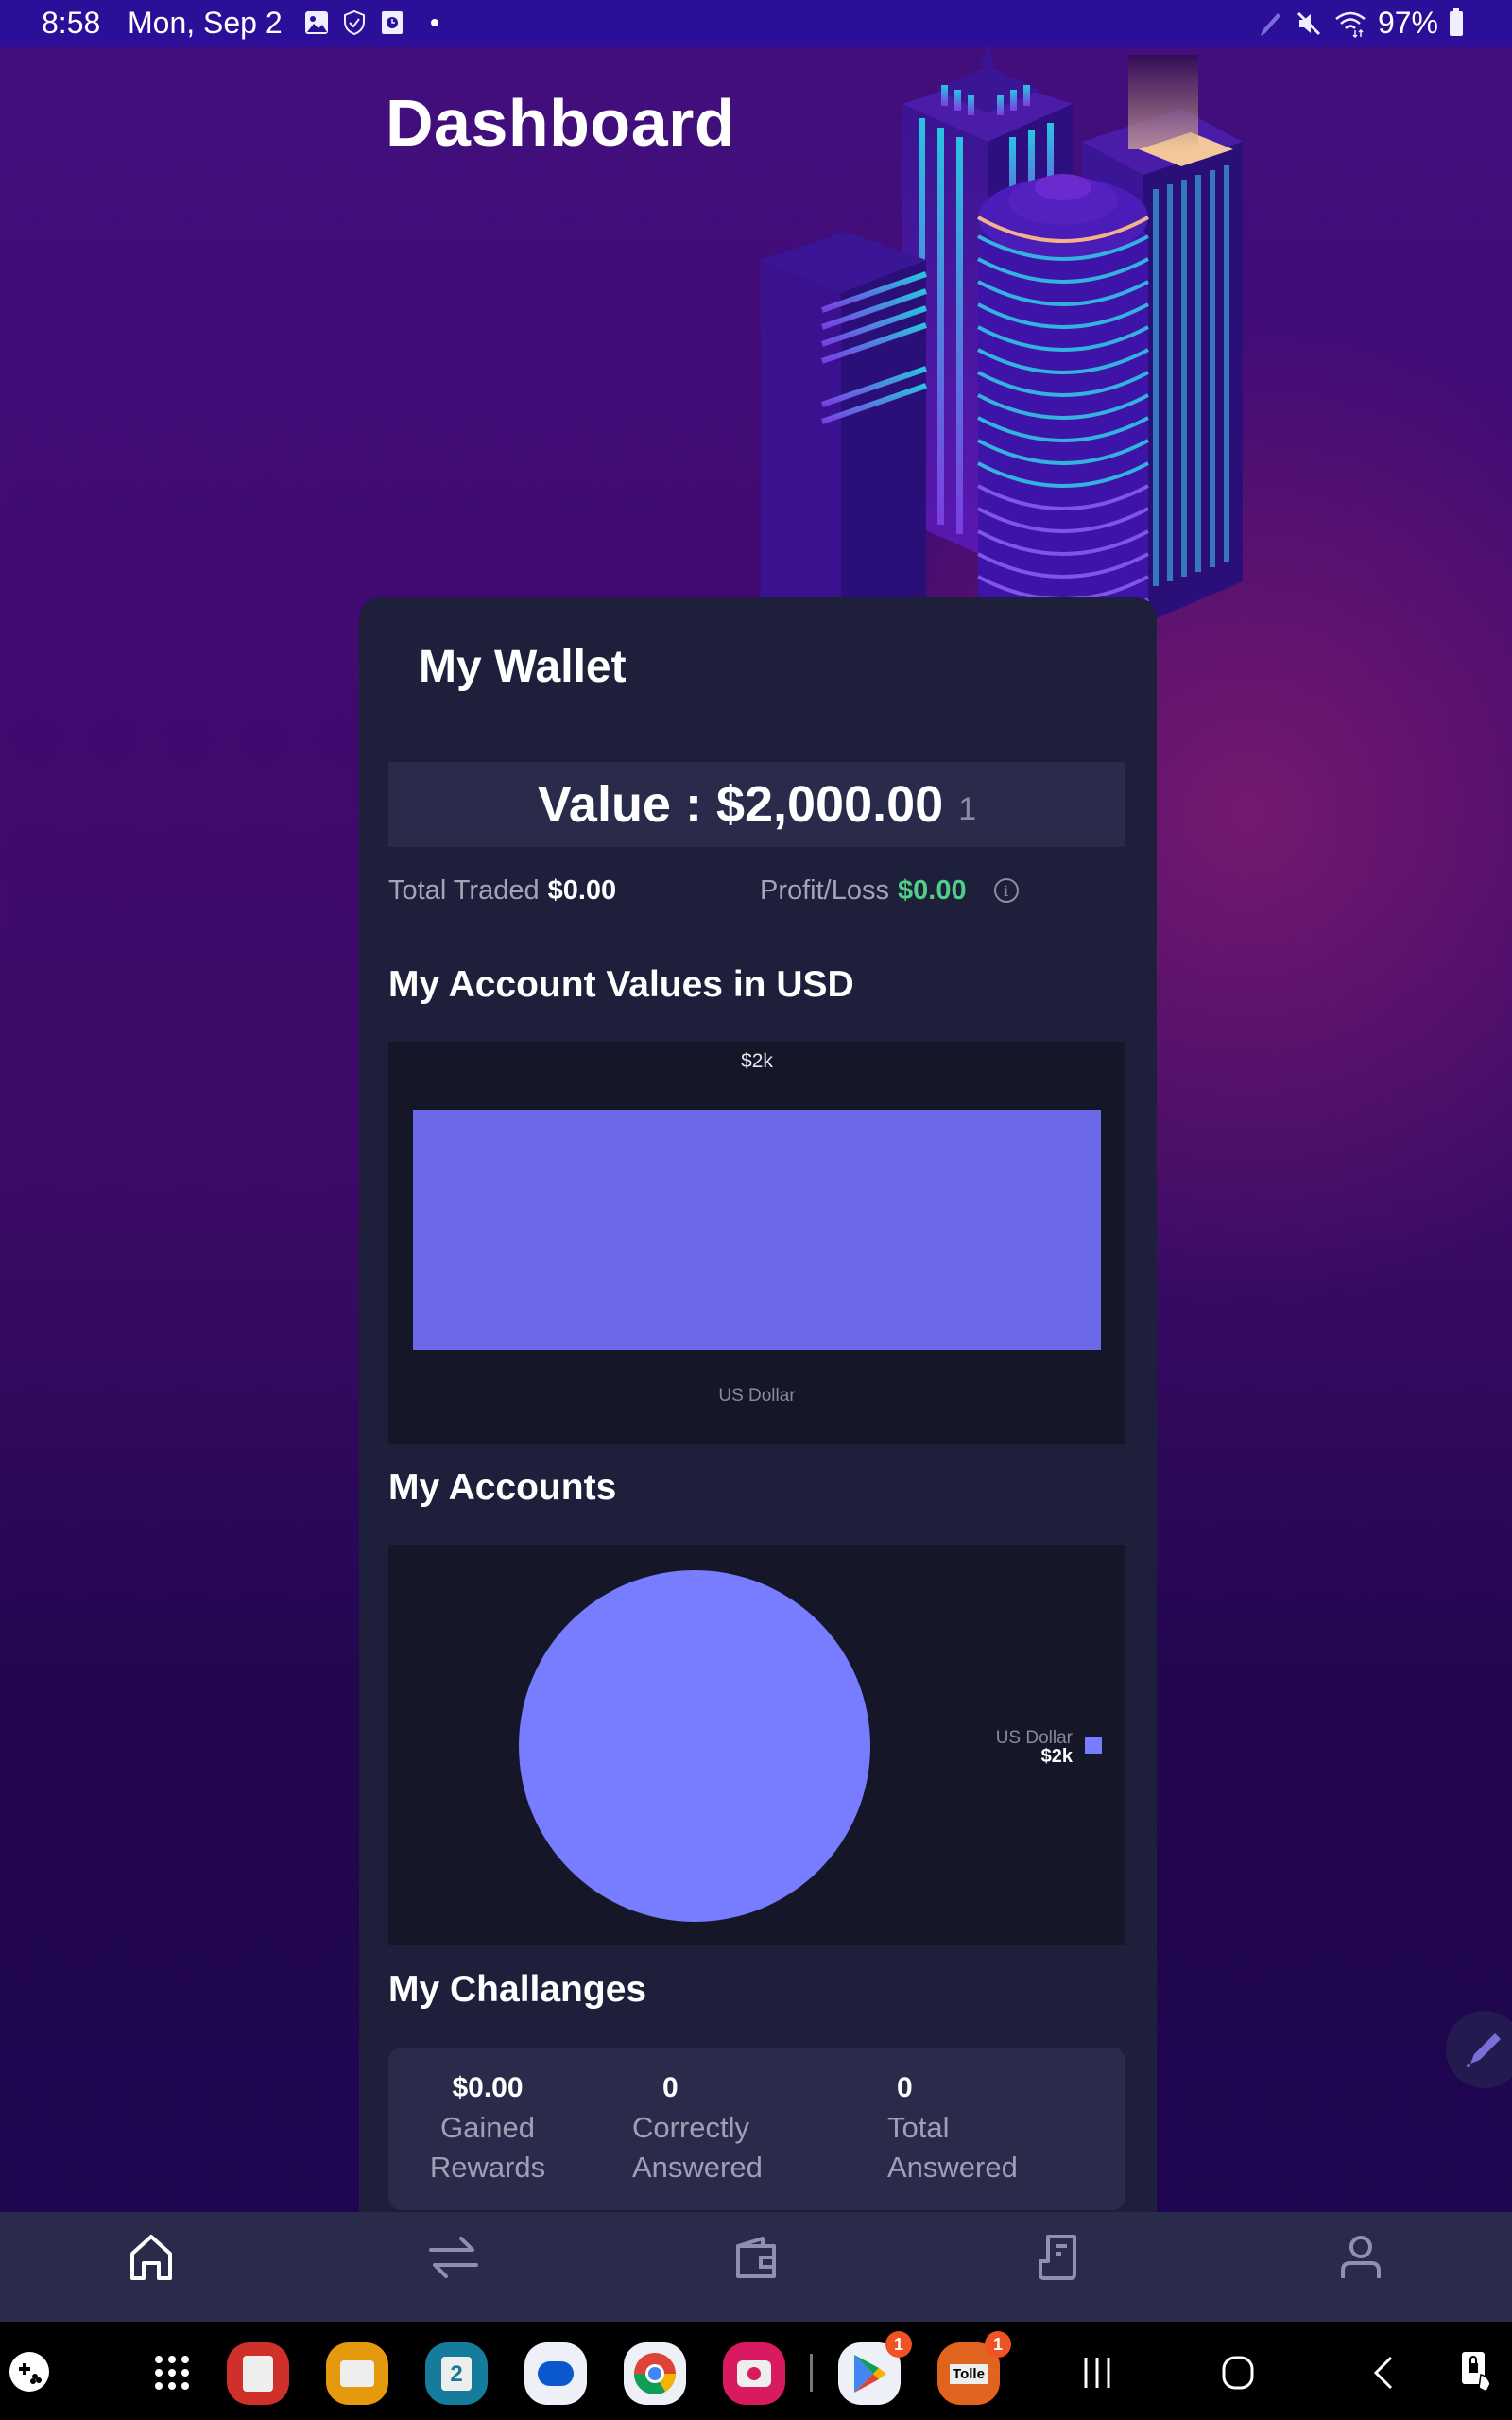 The width and height of the screenshot is (1512, 2420). I want to click on camera-app-icon, so click(754, 2373).